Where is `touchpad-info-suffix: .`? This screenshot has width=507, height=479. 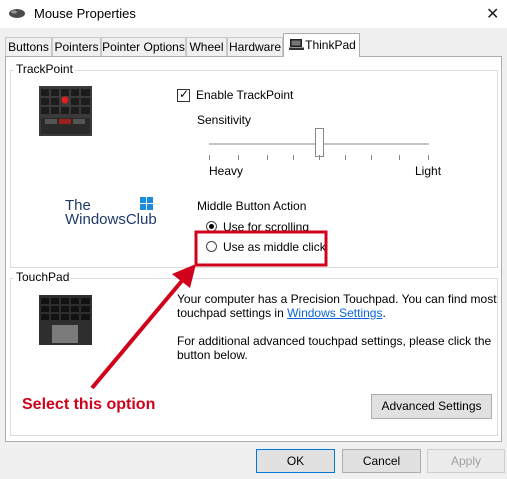
touchpad-info-suffix: . is located at coordinates (384, 313).